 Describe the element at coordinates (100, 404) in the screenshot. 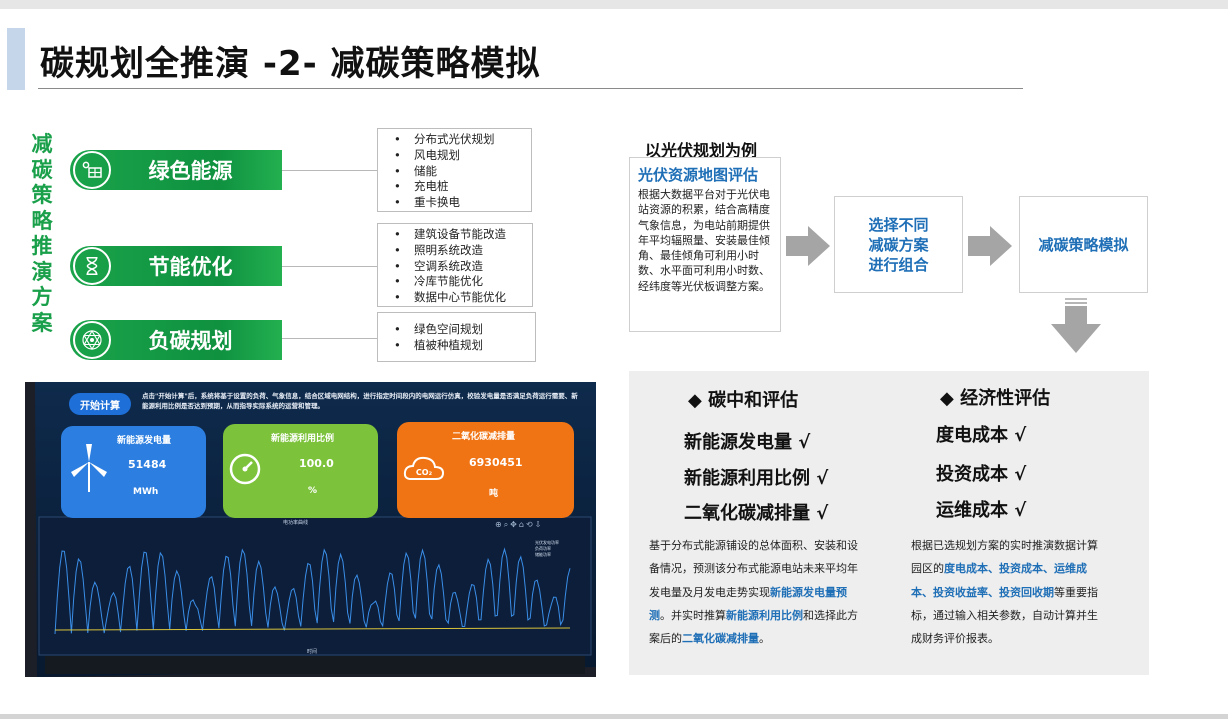

I see `start-calc-button: 开始计算` at that location.